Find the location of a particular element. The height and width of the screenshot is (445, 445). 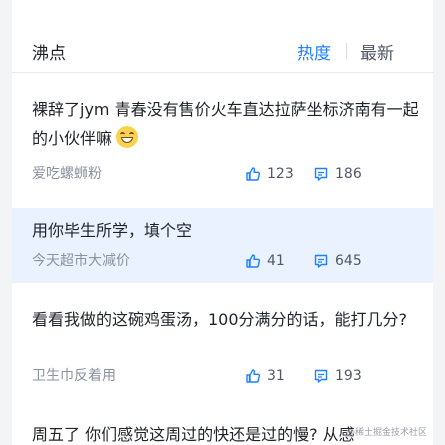

panel-header: 沸点 热度 最新 is located at coordinates (222, 50).